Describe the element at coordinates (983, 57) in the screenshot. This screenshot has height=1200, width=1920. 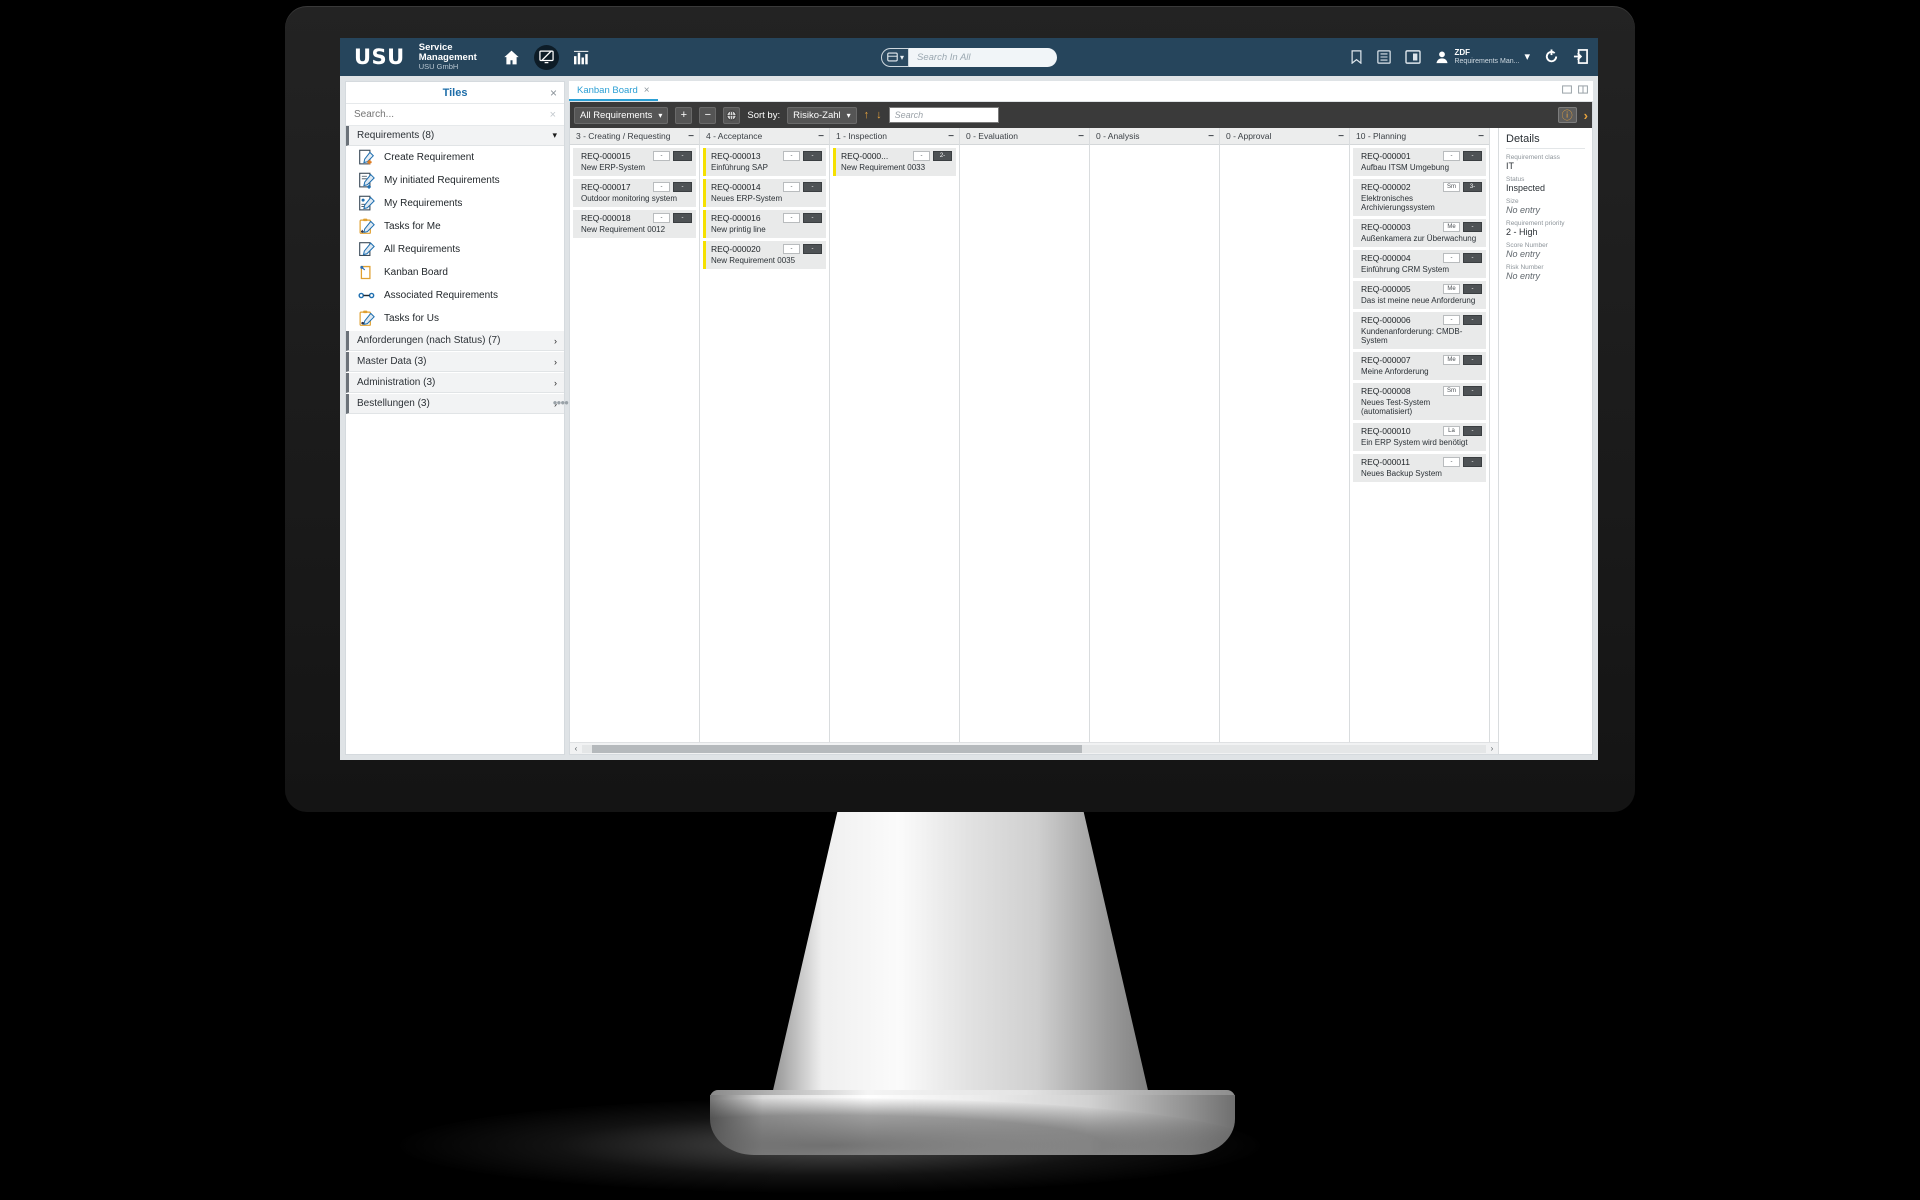
I see `global-search-input` at that location.